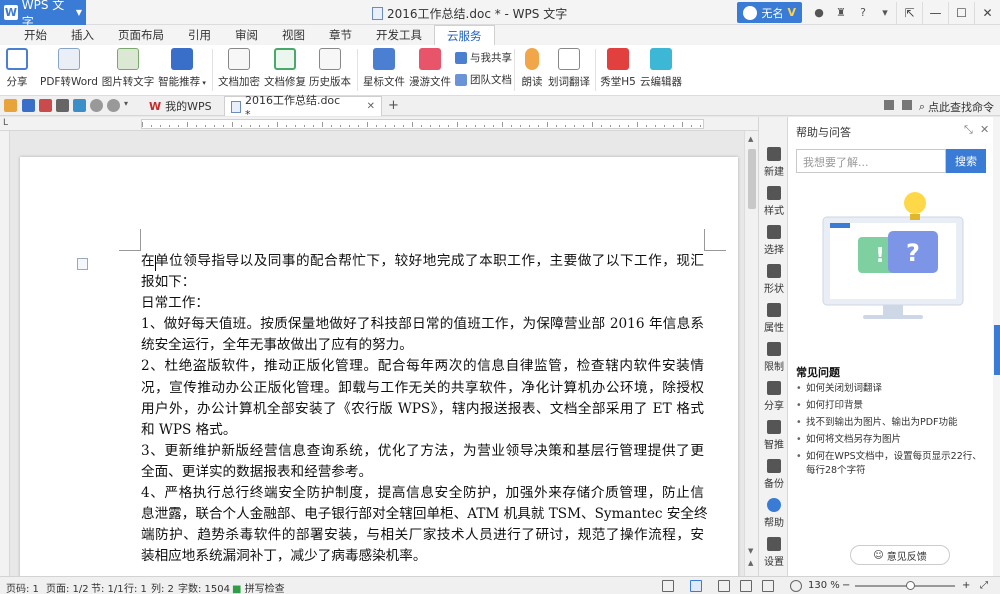 This screenshot has height=594, width=1000. Describe the element at coordinates (661, 68) in the screenshot. I see `cloud-editor-button: 云编辑器` at that location.